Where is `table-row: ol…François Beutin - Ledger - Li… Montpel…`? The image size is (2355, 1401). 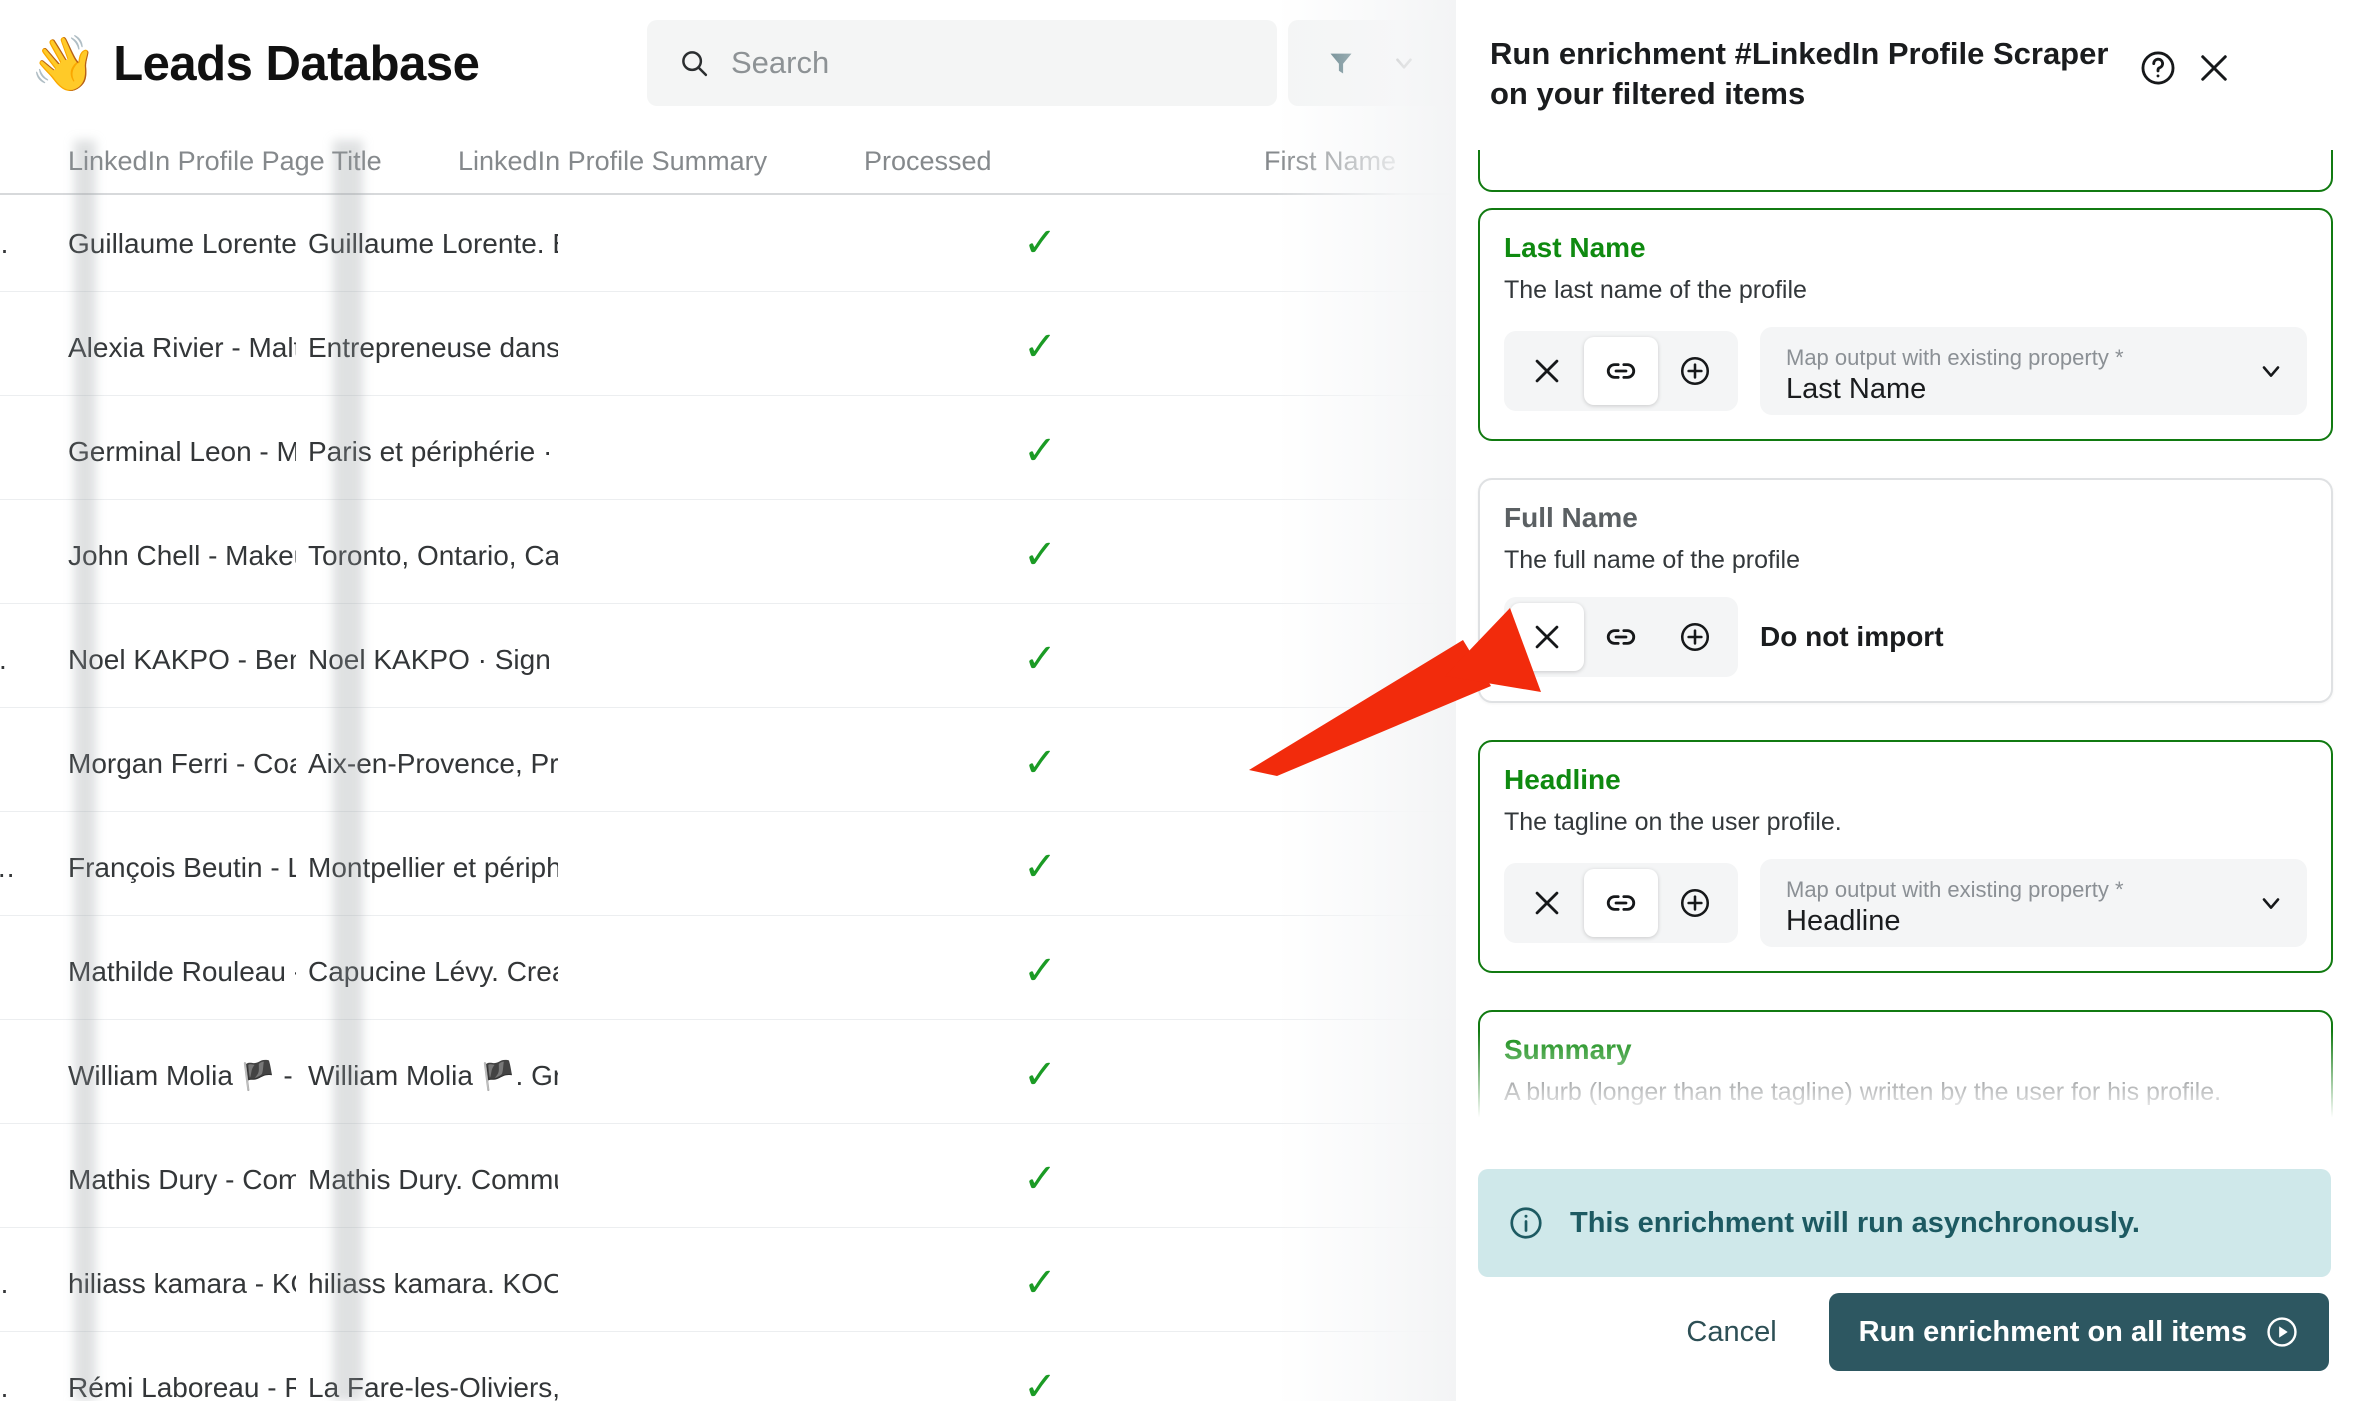
table-row: ol…François Beutin - Ledger - Li… Montpel… is located at coordinates (728, 867).